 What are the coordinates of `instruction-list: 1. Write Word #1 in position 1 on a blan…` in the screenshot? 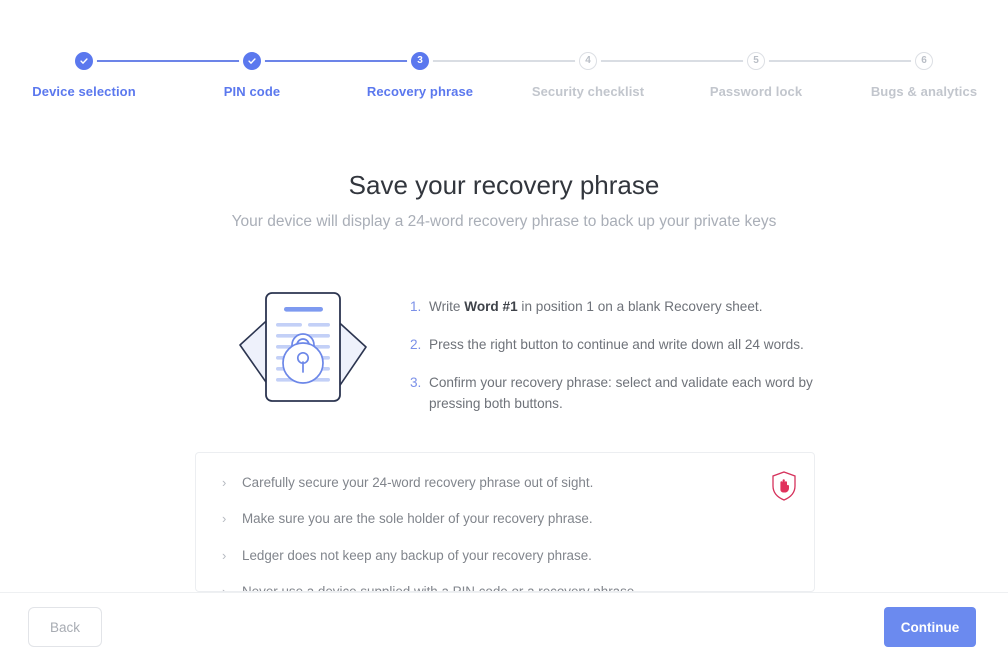 It's located at (662, 347).